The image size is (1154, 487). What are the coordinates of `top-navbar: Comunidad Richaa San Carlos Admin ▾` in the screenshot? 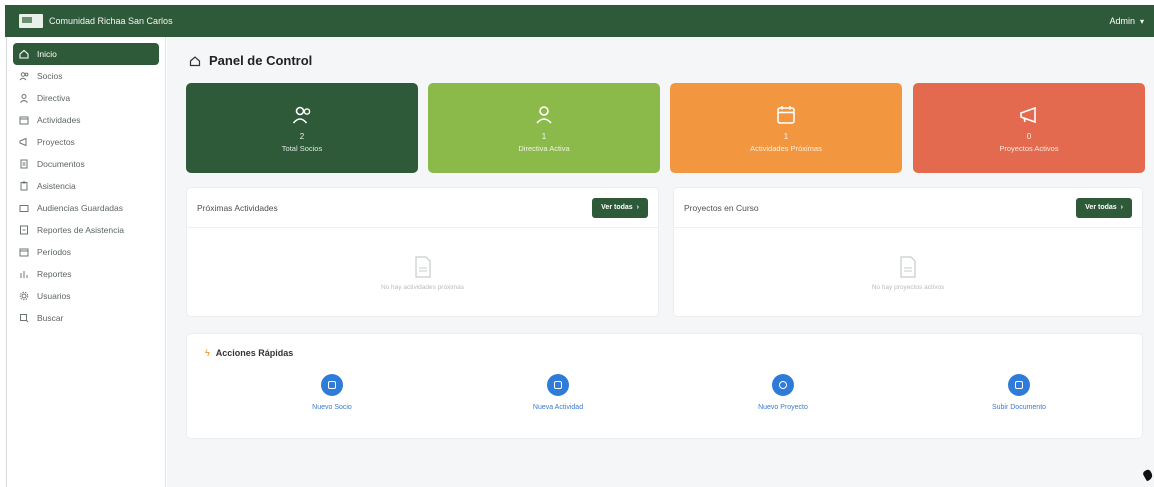 It's located at (579, 21).